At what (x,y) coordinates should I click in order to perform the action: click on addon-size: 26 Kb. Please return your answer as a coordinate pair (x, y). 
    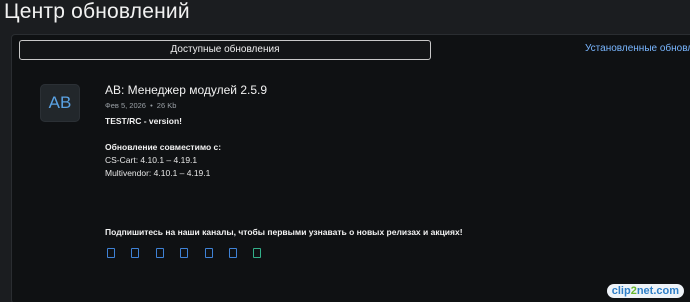
    Looking at the image, I should click on (166, 105).